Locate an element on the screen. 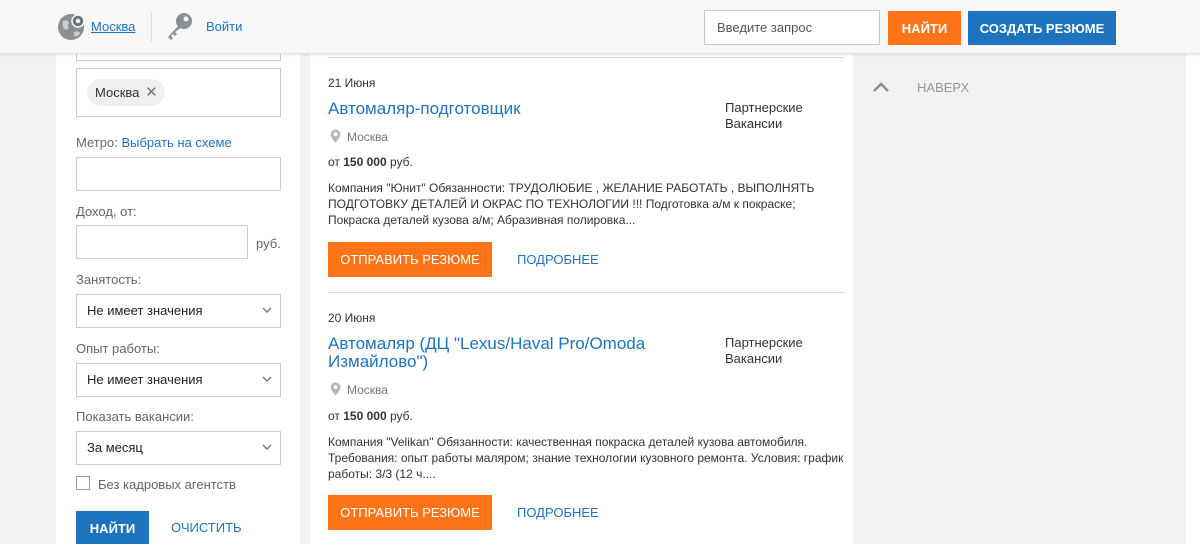 The width and height of the screenshot is (1200, 544). city-link: Москва is located at coordinates (113, 26).